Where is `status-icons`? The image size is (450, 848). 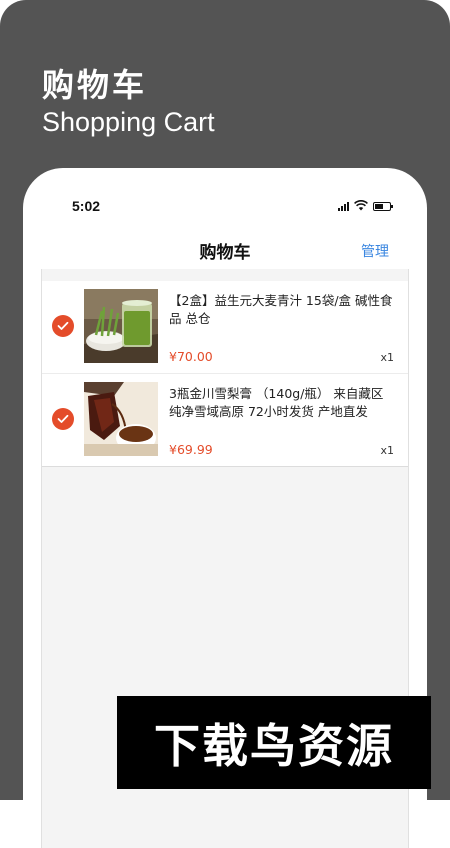 status-icons is located at coordinates (365, 205).